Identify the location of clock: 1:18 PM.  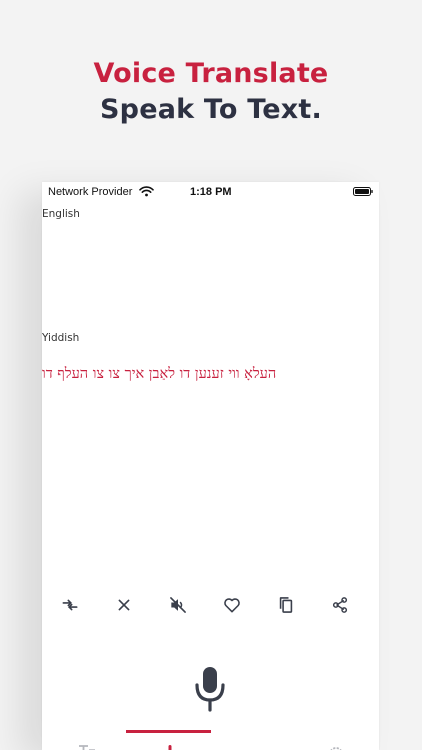
(211, 192).